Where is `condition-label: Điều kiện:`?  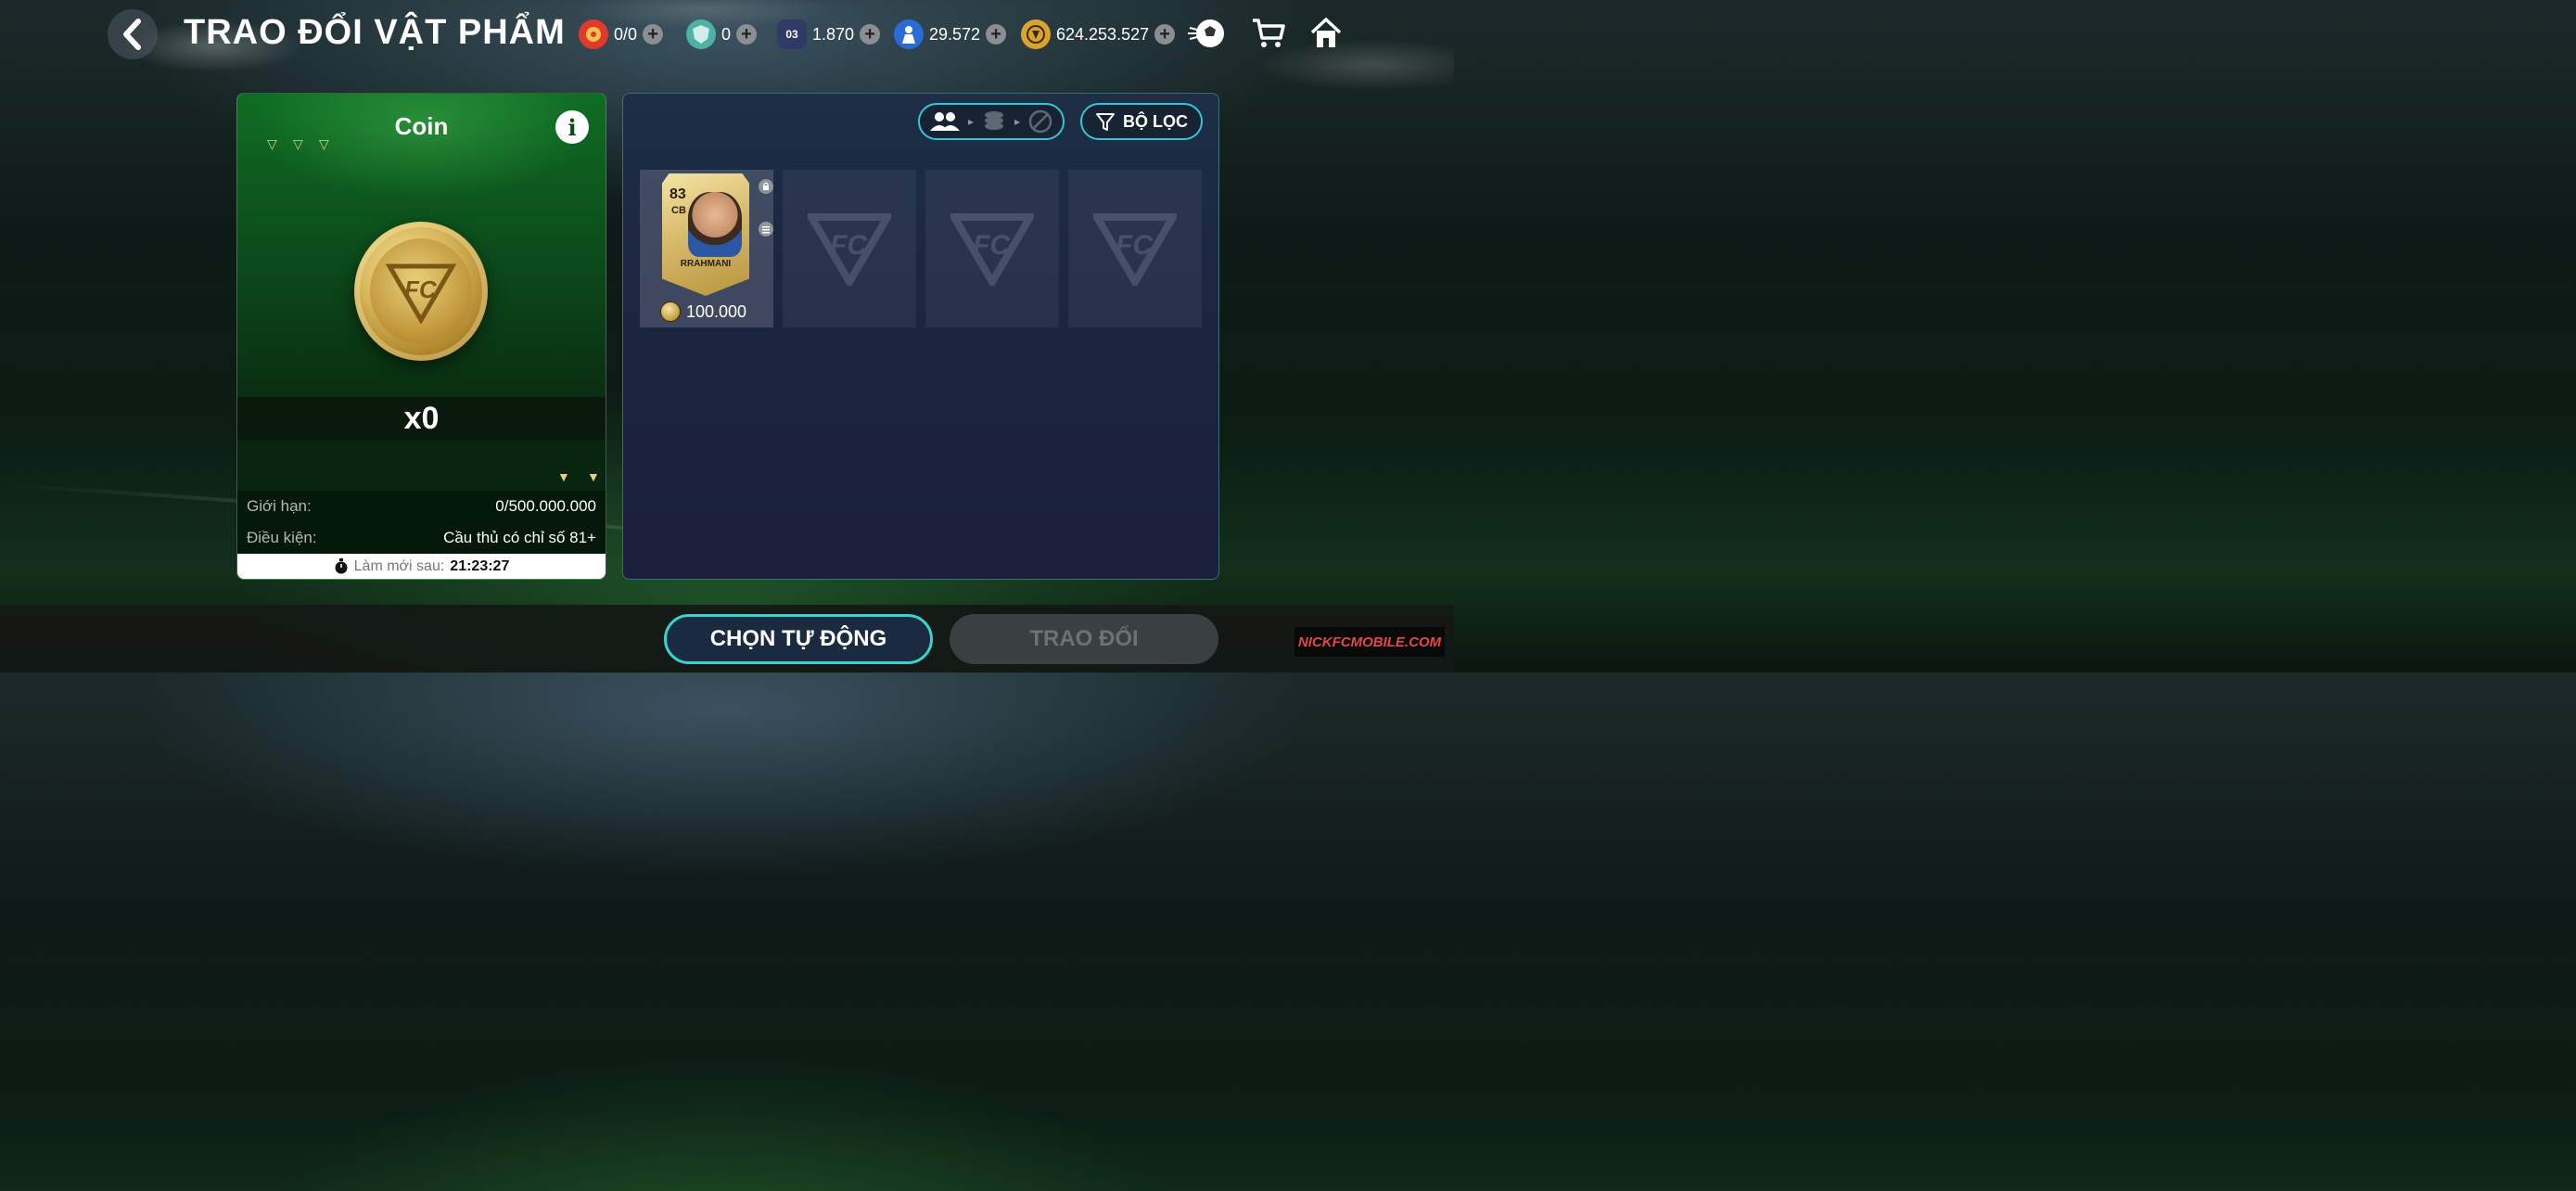 condition-label: Điều kiện: is located at coordinates (282, 537).